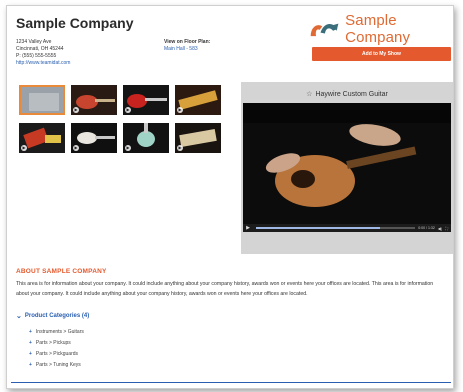 Image resolution: width=463 pixels, height=392 pixels. Describe the element at coordinates (75, 23) in the screenshot. I see `company-name: Sample Company` at that location.